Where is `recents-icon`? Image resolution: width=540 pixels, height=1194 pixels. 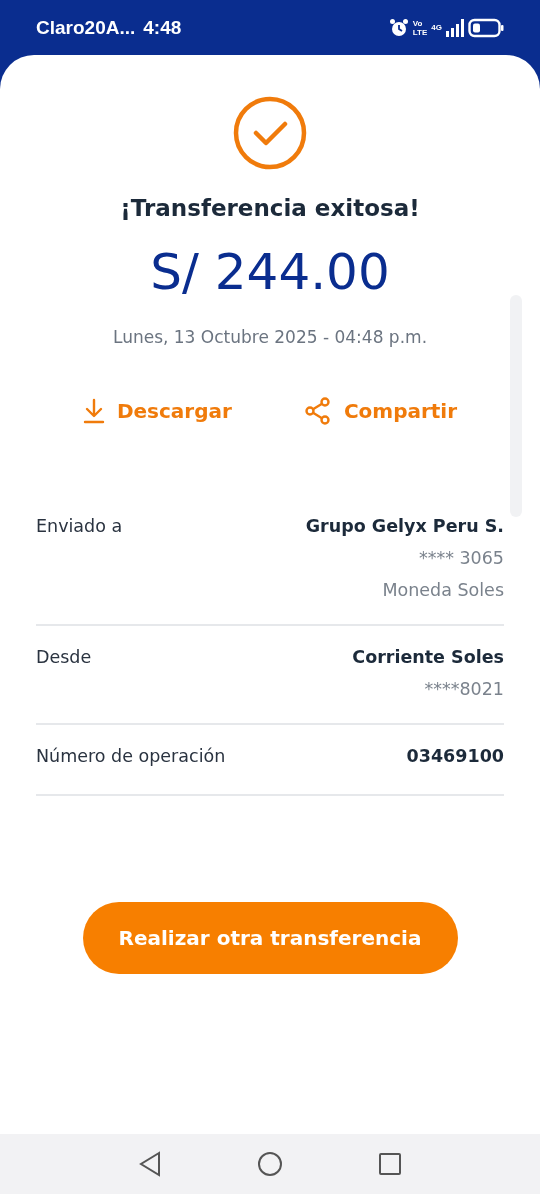
recents-icon is located at coordinates (390, 1164).